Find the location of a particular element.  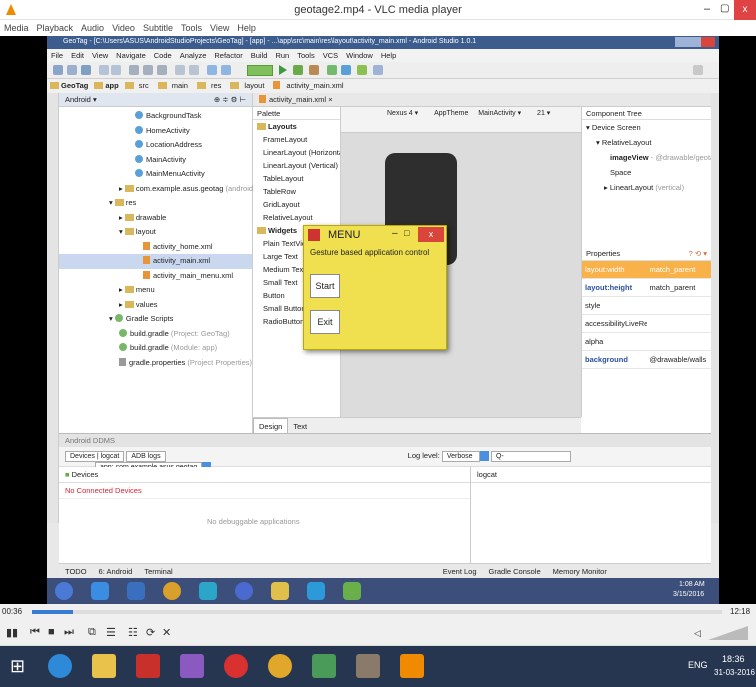

extended-settings-icon: ☰ is located at coordinates (111, 632).